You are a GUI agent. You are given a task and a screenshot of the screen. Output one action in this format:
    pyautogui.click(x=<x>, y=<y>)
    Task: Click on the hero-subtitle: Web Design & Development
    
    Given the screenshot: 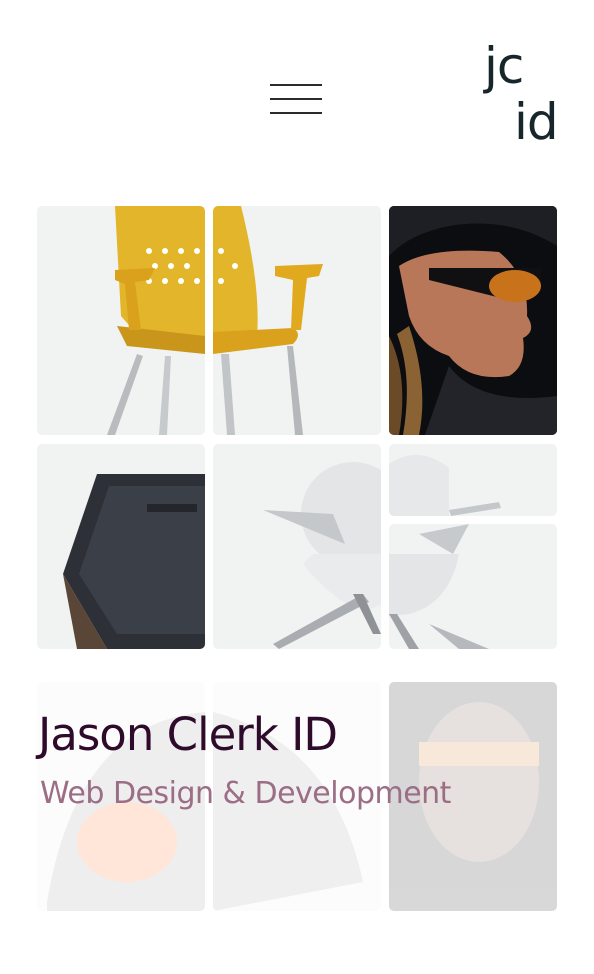 What is the action you would take?
    pyautogui.click(x=245, y=793)
    